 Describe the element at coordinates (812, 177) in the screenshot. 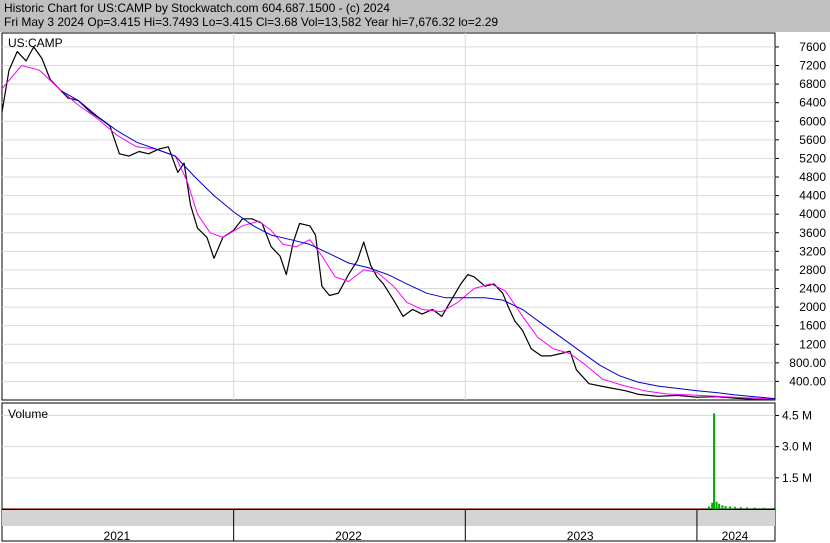

I see `price-tick-label: 4800` at that location.